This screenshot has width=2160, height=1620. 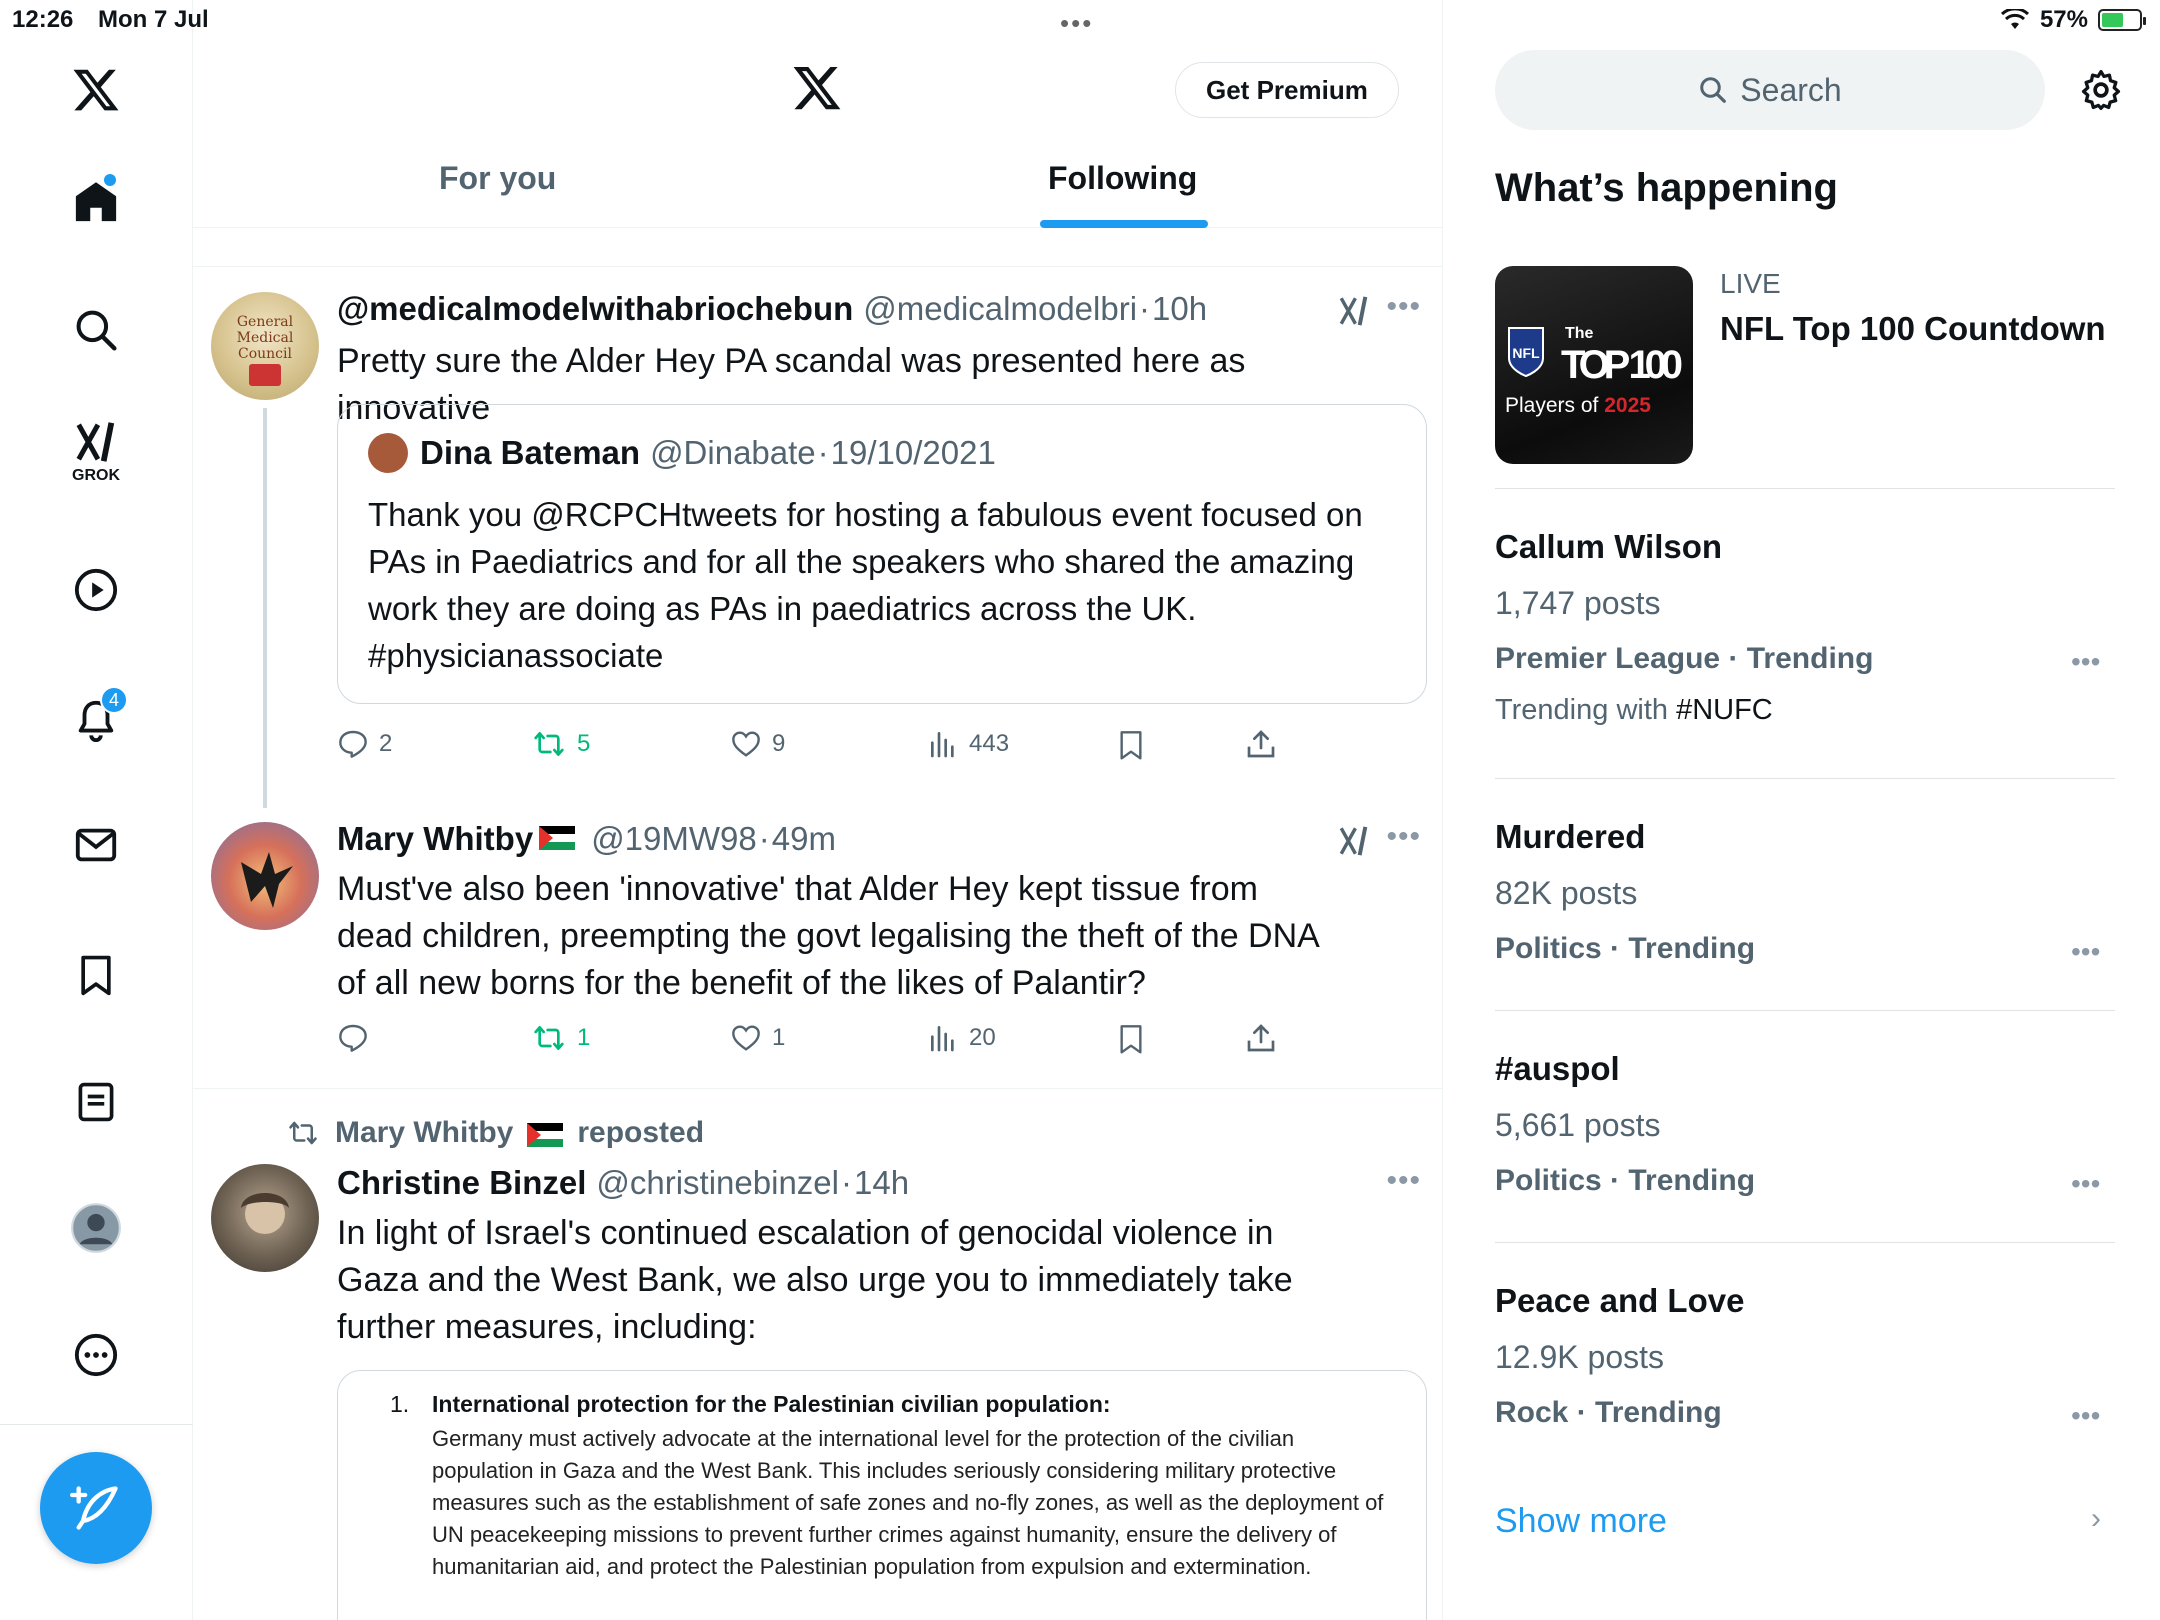 I want to click on quote-header: Dina Bateman @Dinabate · 19/10/2021, so click(x=682, y=453).